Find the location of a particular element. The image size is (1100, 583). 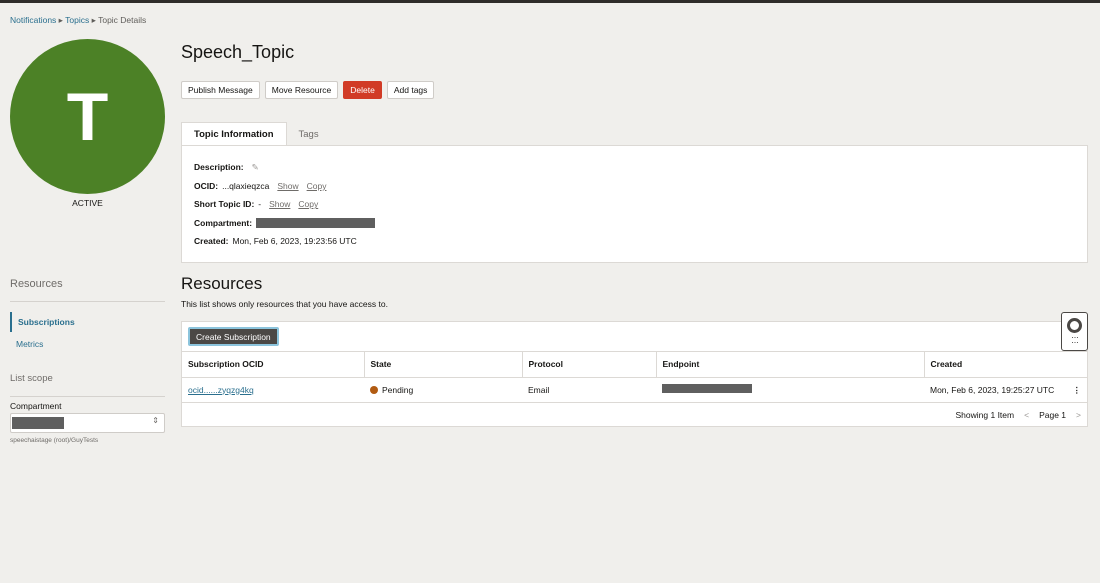

protocol-value: Email is located at coordinates (589, 390).